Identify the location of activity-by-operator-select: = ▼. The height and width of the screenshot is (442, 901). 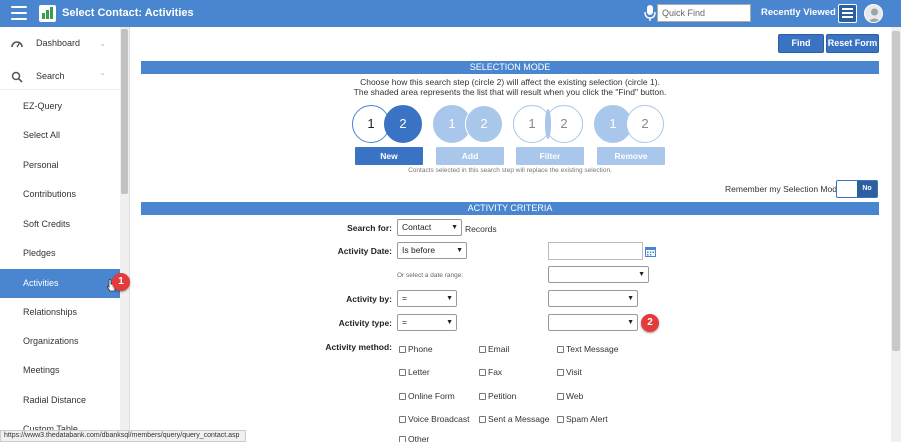
(427, 298).